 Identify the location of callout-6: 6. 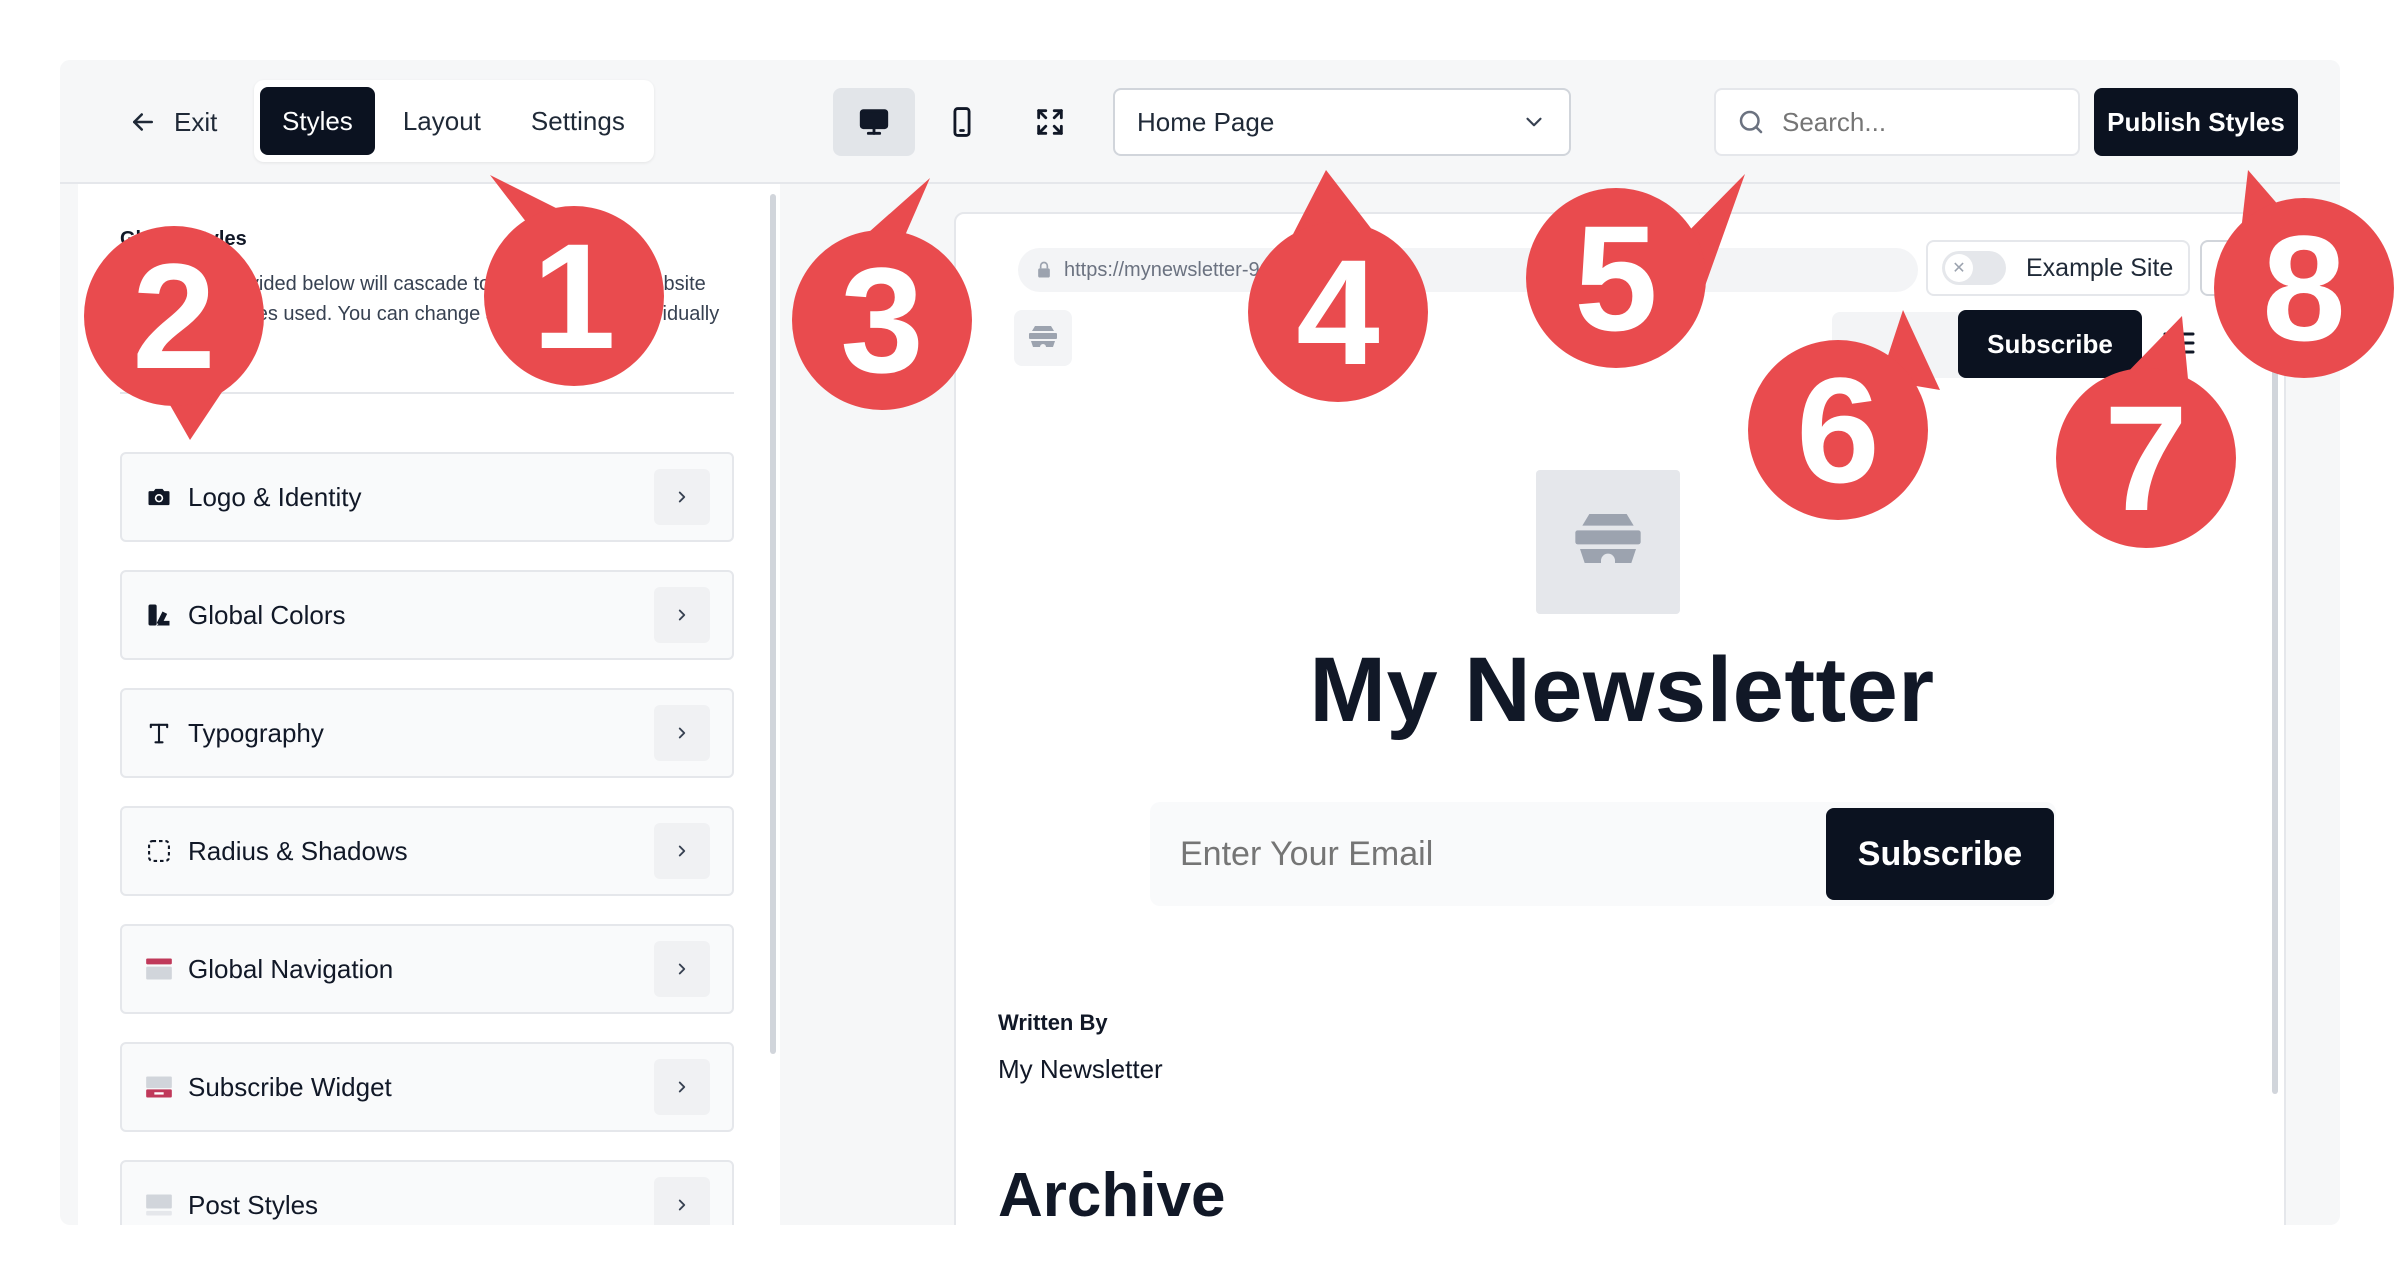
(1838, 430).